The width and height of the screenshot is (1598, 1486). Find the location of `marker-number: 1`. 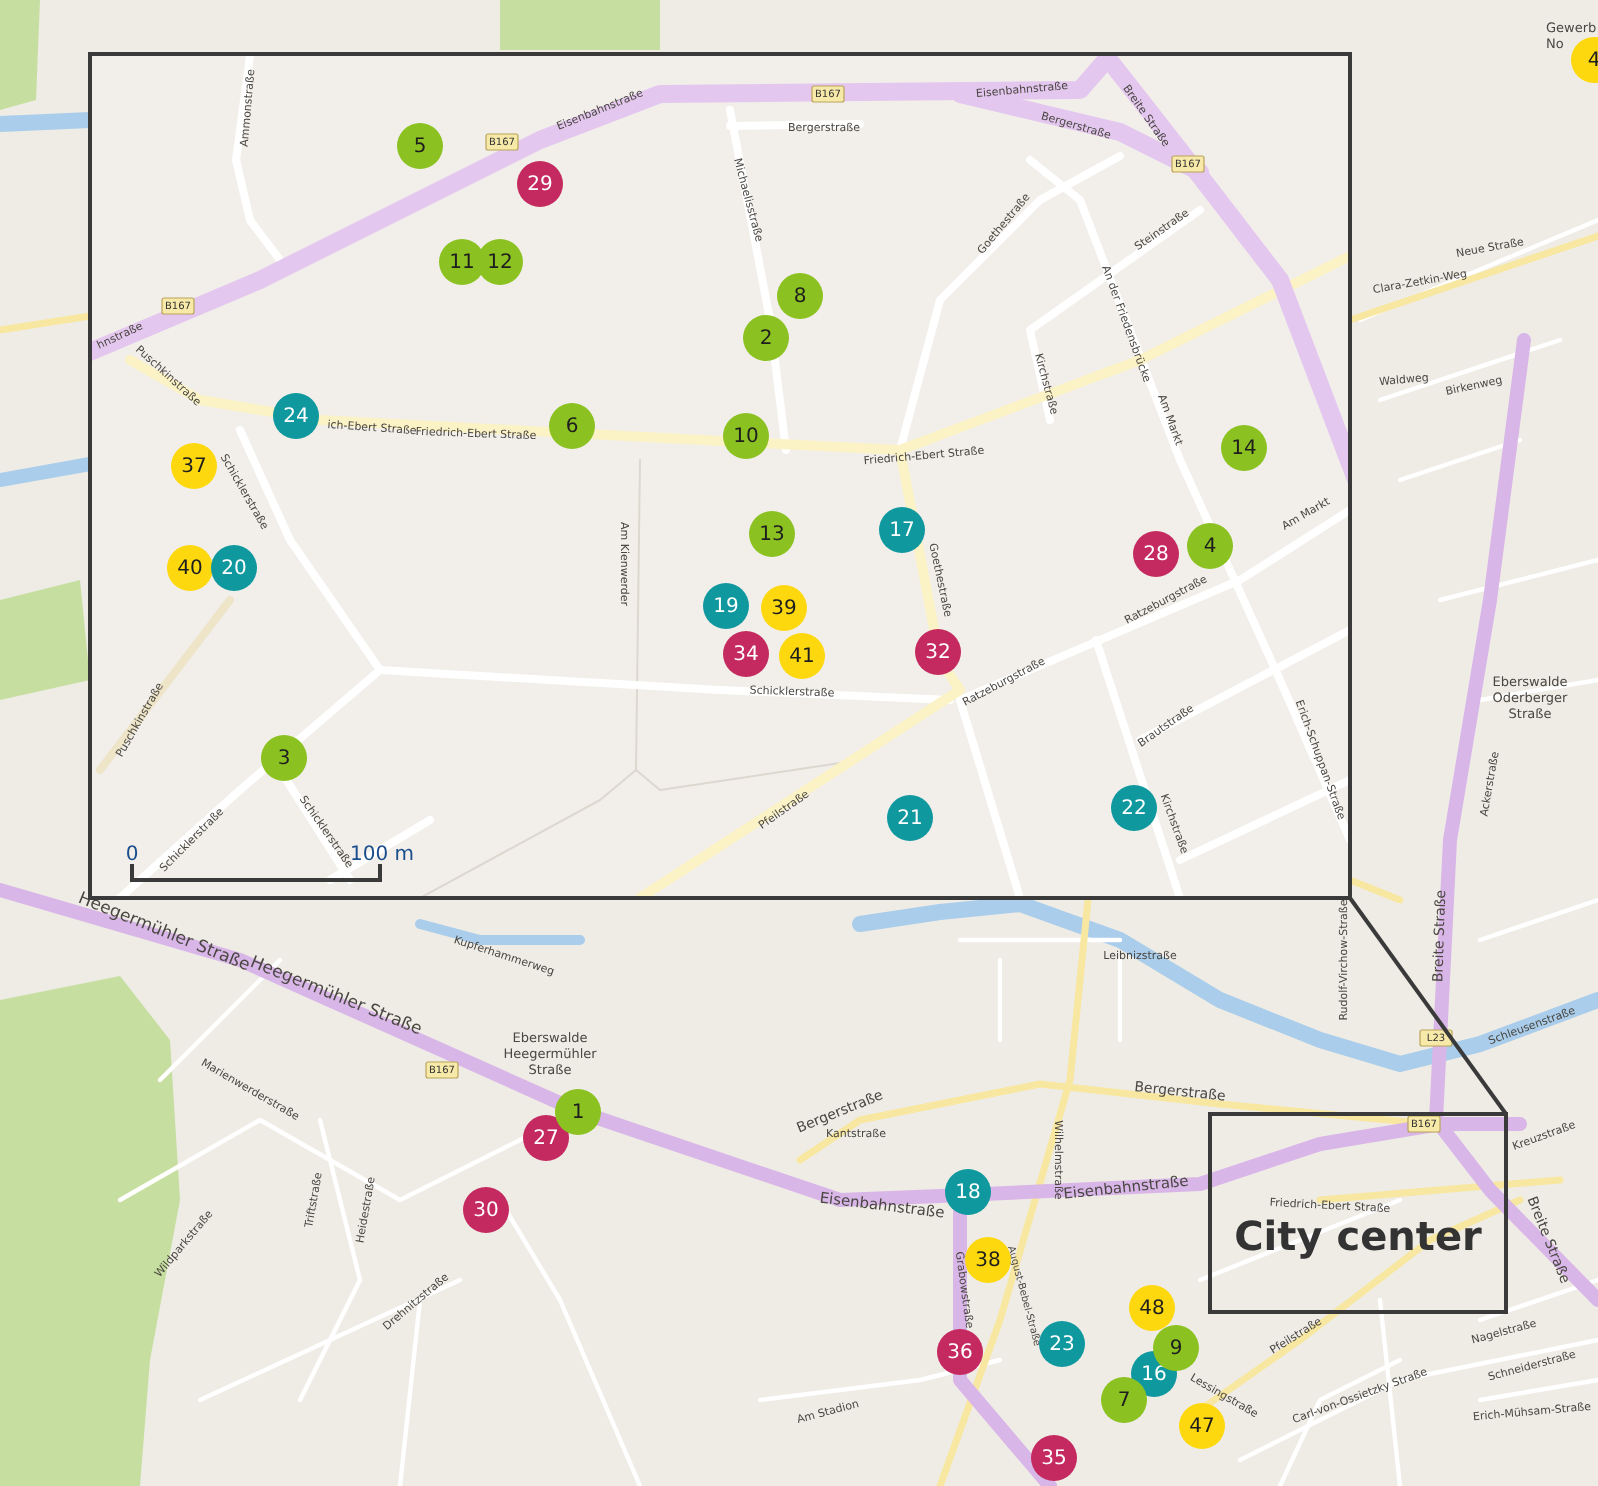

marker-number: 1 is located at coordinates (578, 1113).